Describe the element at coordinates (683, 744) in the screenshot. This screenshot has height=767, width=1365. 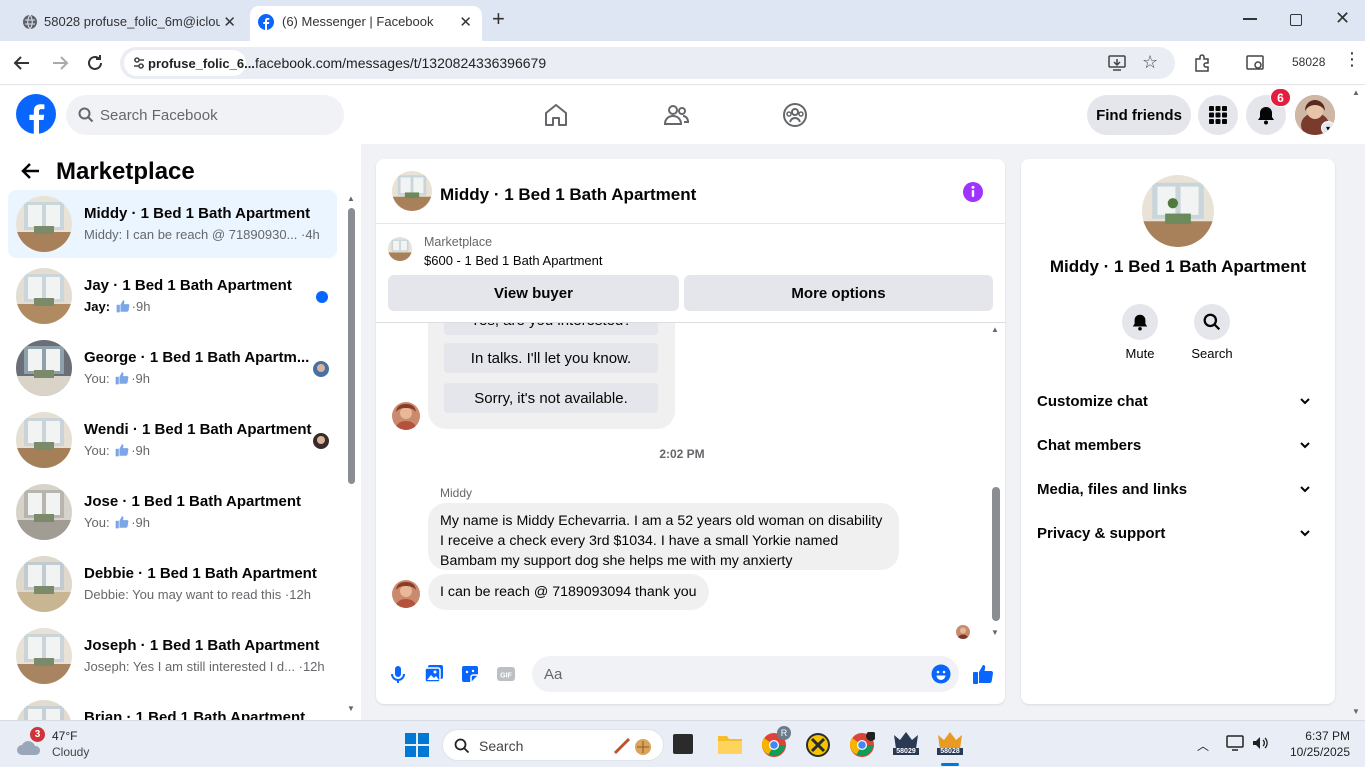
I see `task-view-icon` at that location.